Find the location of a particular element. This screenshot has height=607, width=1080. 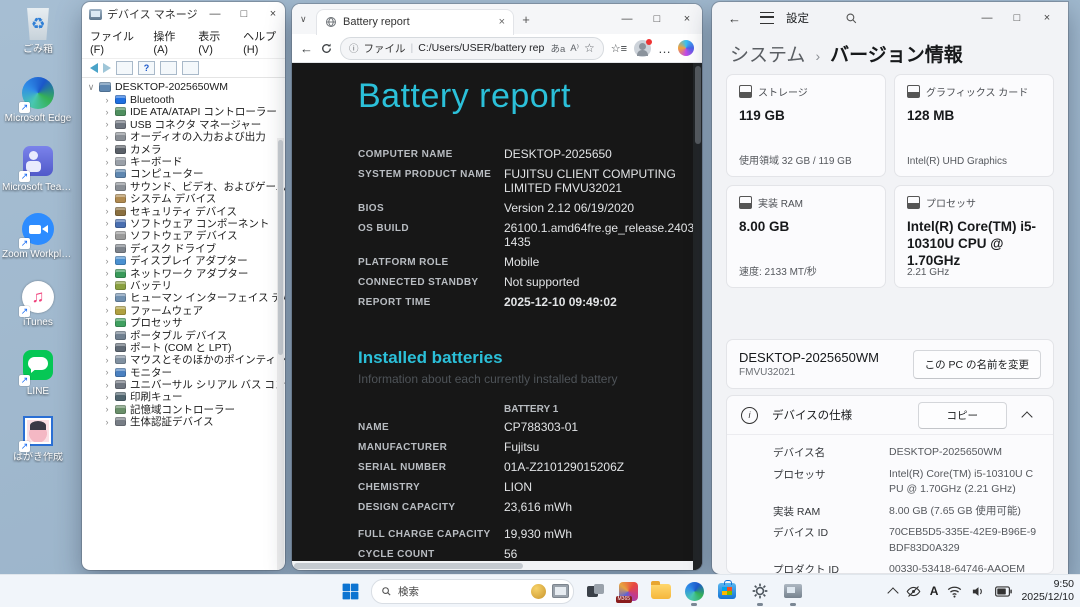

menu-item: ヘルプ(H) is located at coordinates (264, 42).